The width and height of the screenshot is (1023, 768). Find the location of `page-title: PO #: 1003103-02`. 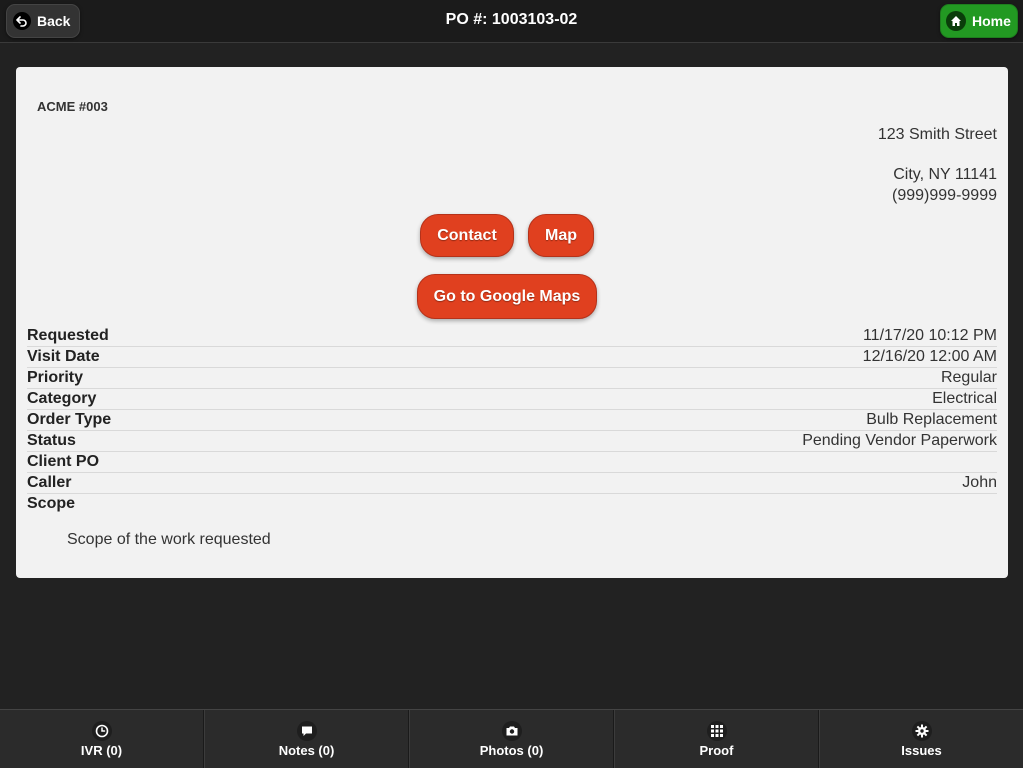

page-title: PO #: 1003103-02 is located at coordinates (511, 19).